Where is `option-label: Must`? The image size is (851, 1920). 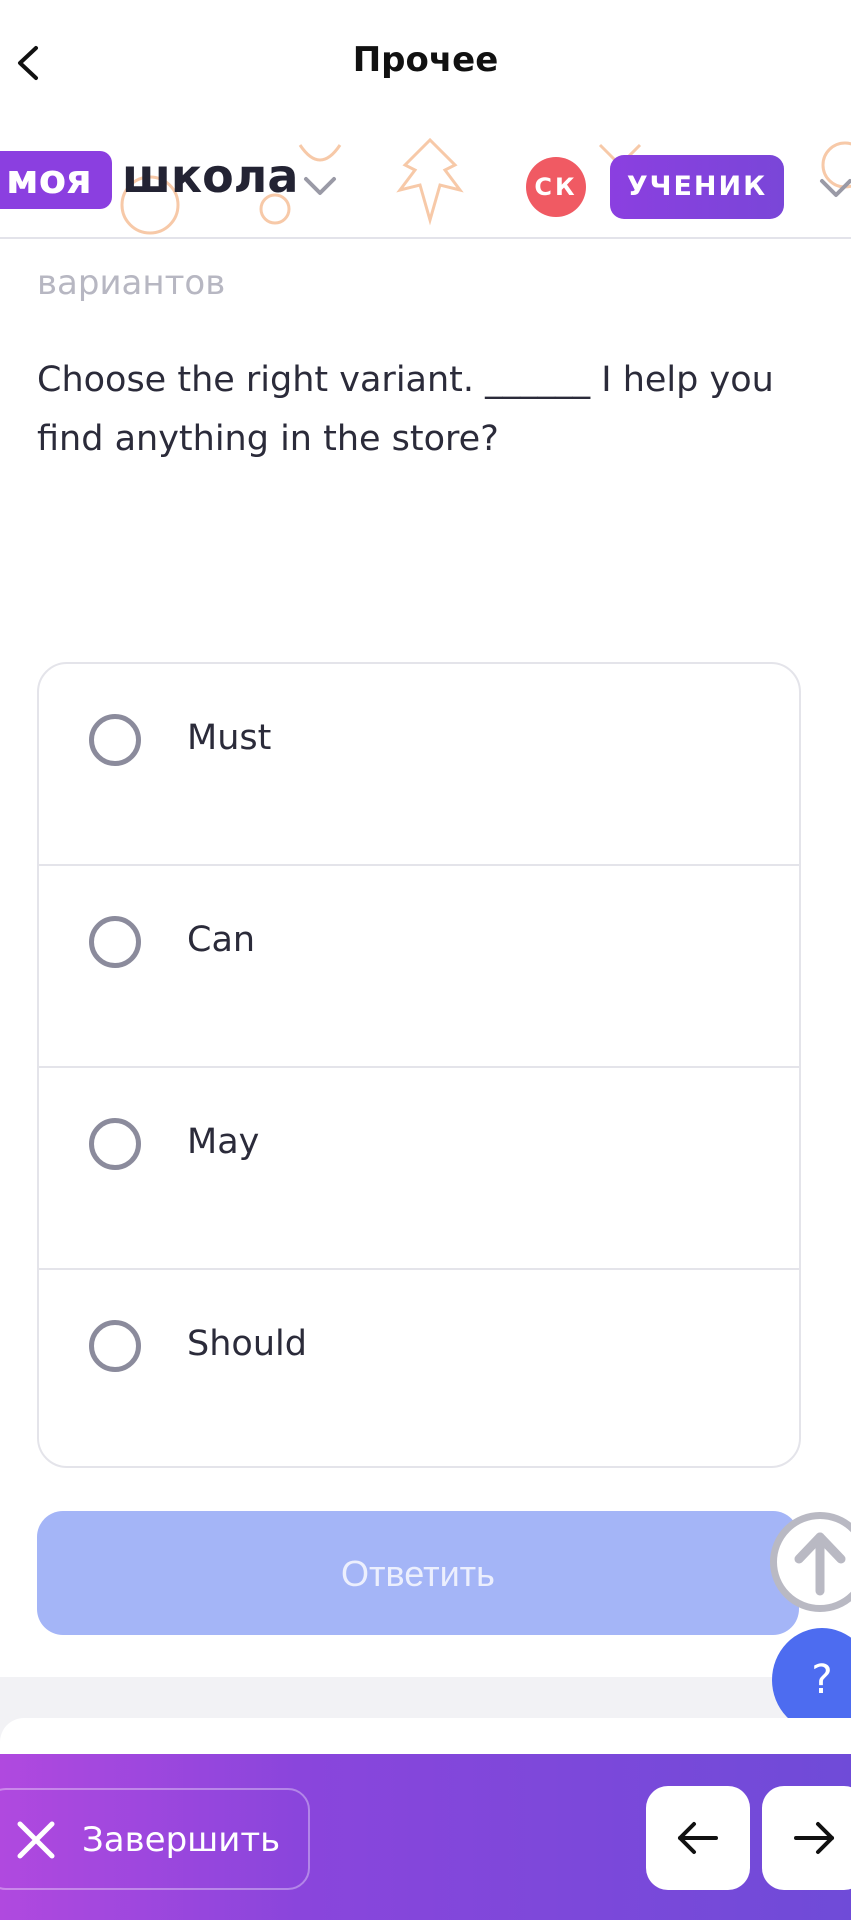 option-label: Must is located at coordinates (229, 738).